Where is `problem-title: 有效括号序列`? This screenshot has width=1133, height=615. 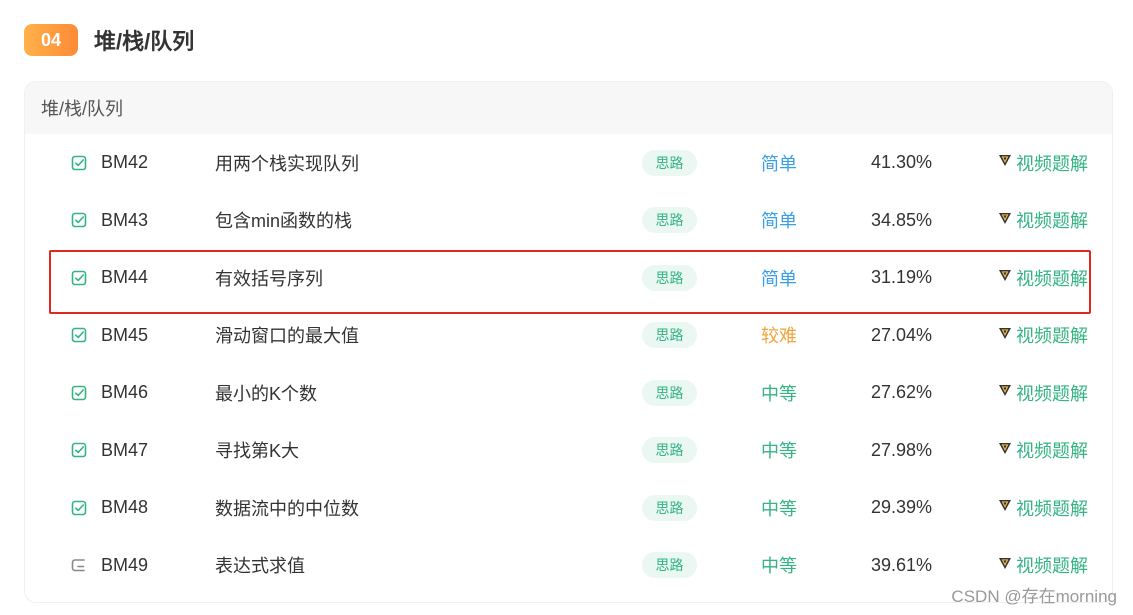
problem-title: 有效括号序列 is located at coordinates (269, 278).